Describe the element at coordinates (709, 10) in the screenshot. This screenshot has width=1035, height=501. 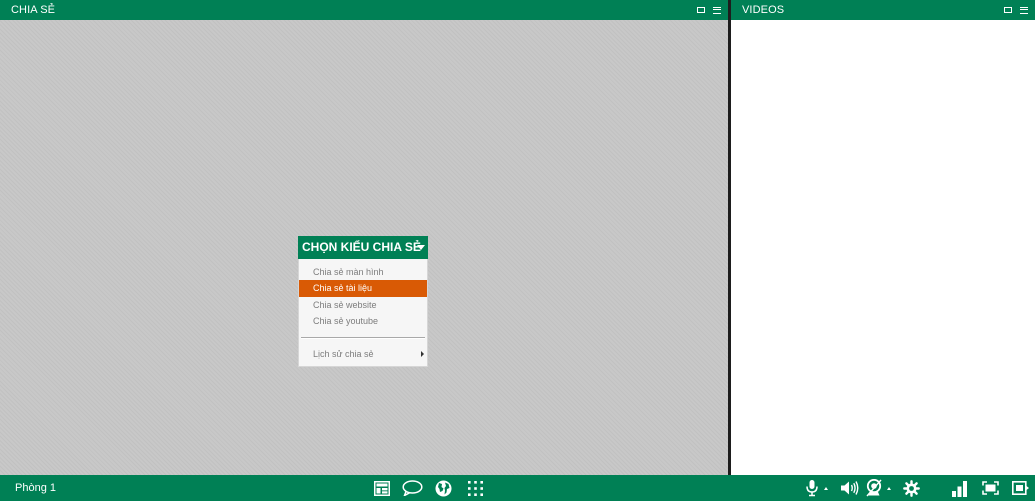
I see `share-panel-controls` at that location.